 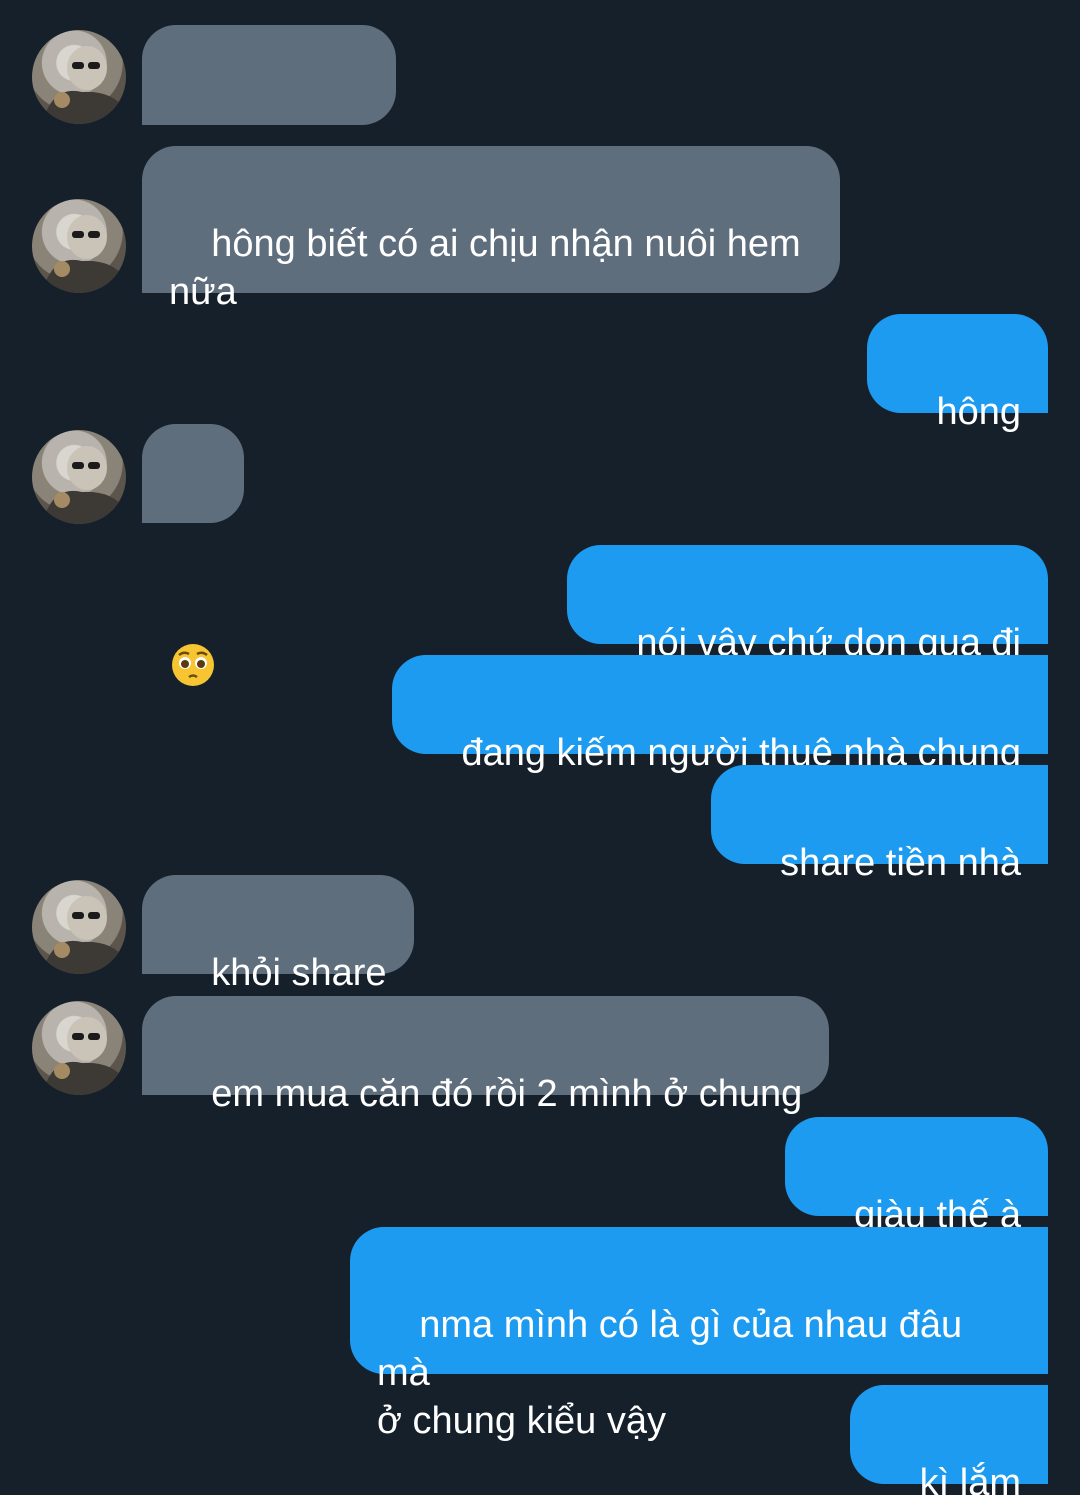 I want to click on message-bubble-received: khỏi share, so click(x=278, y=934).